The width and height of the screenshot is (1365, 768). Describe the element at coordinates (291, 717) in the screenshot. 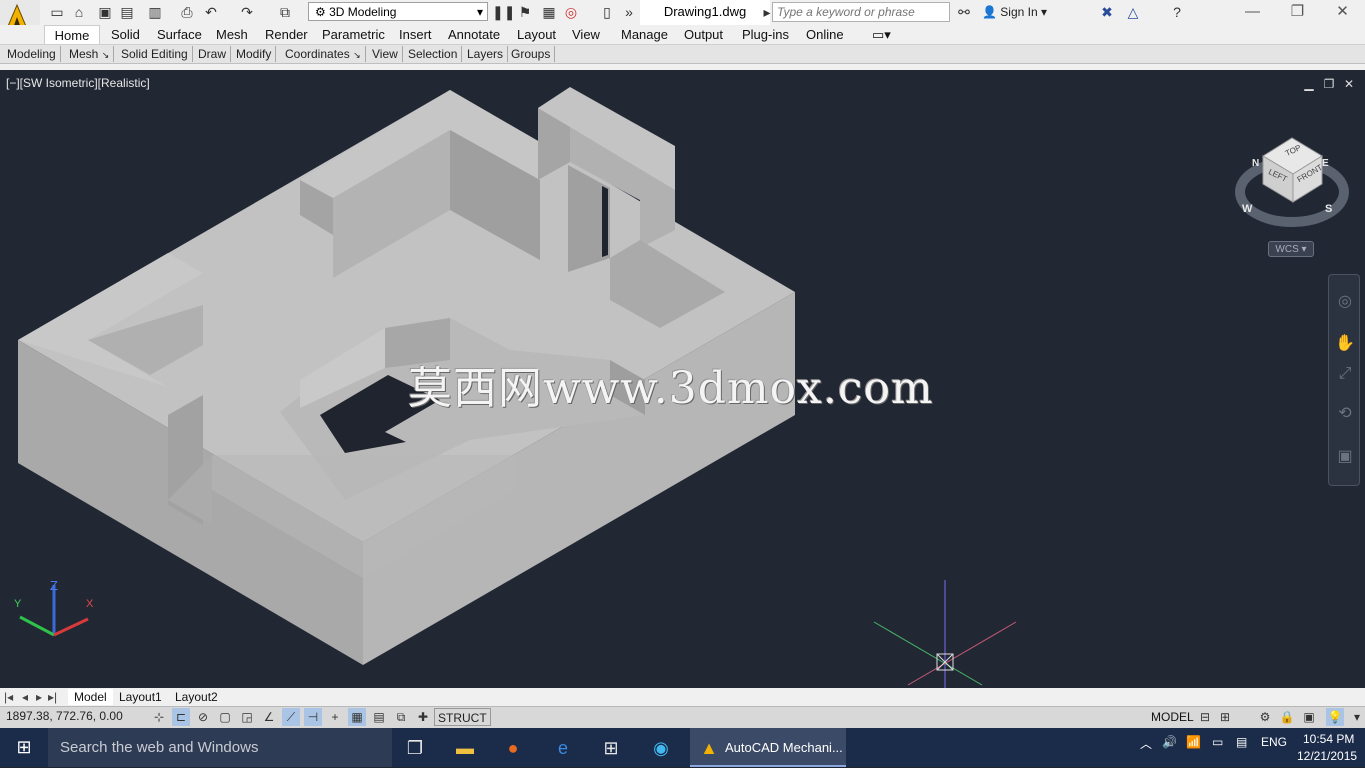

I see `object-snap-tracking-icon: ⟋` at that location.